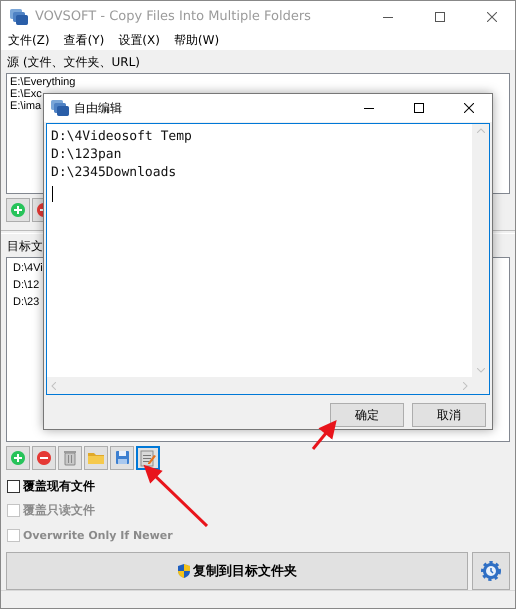 The width and height of the screenshot is (516, 609). Describe the element at coordinates (26, 284) in the screenshot. I see `list-item: D:\12` at that location.